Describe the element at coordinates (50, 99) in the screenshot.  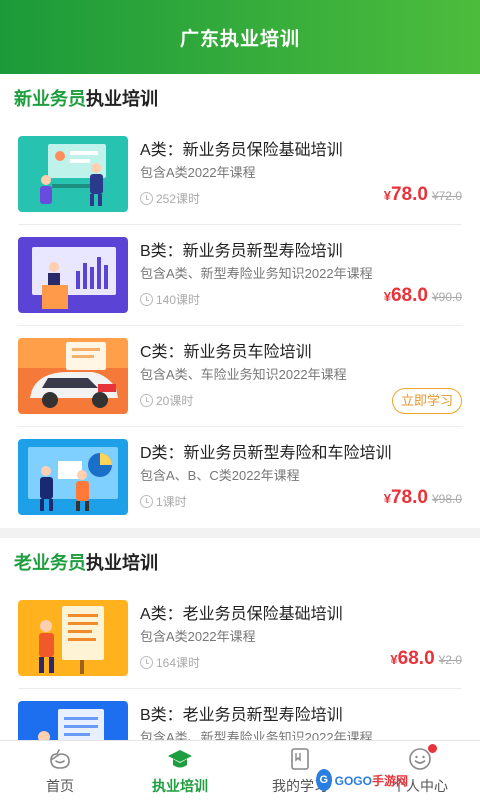
I see `section-title-highlight: 新业务员` at that location.